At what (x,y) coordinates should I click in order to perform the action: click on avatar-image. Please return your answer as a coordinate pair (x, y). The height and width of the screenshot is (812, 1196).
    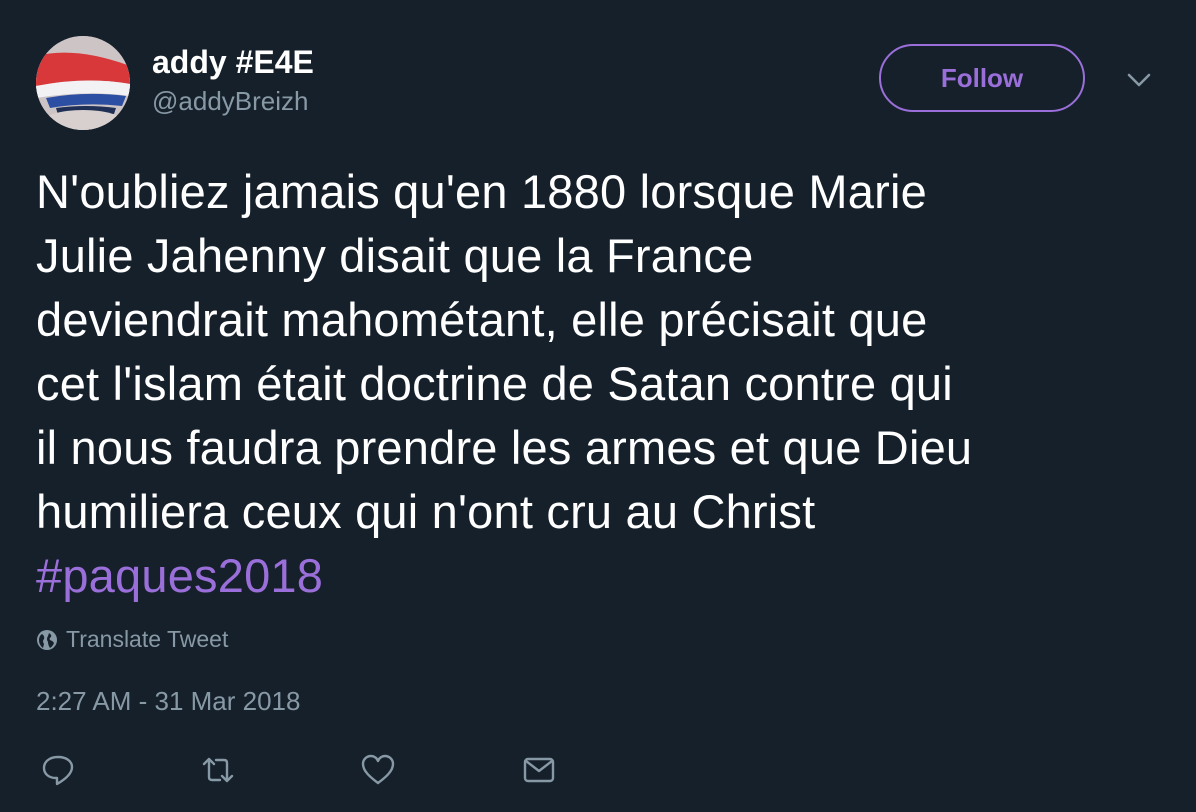
    Looking at the image, I should click on (83, 83).